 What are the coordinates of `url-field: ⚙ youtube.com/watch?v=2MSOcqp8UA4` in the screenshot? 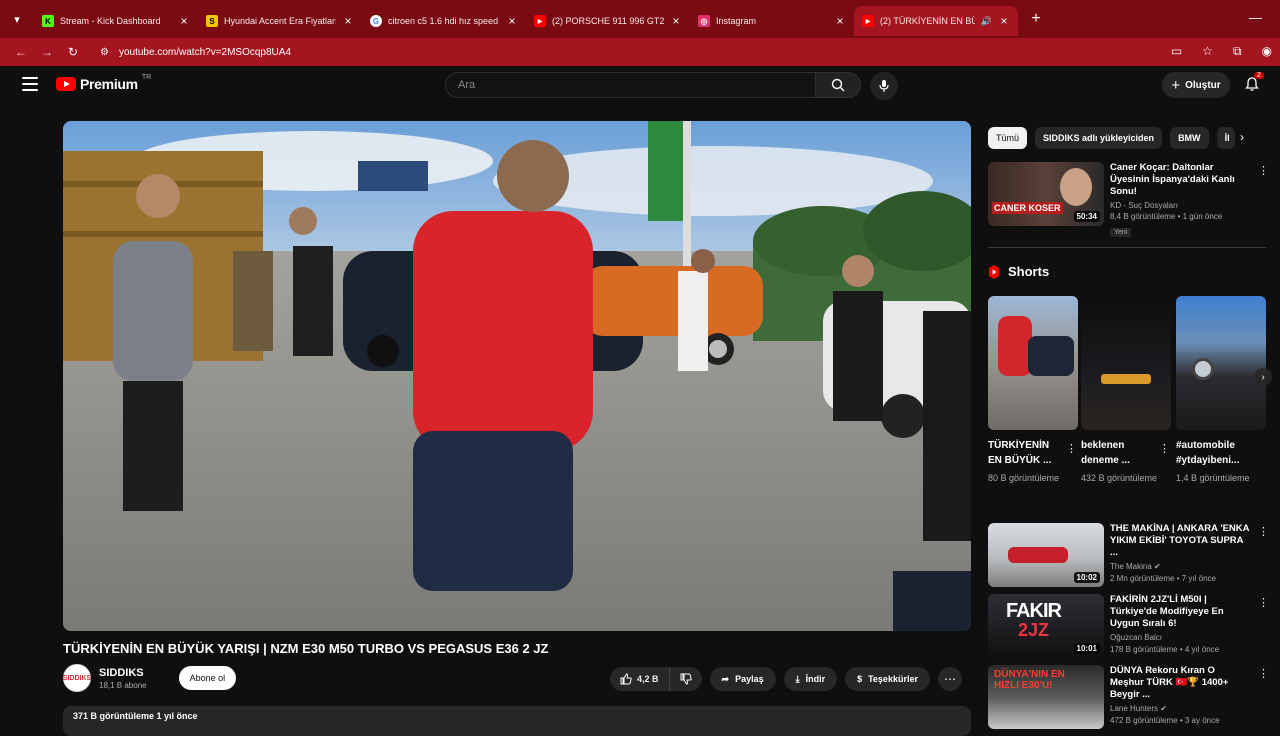 It's located at (195, 52).